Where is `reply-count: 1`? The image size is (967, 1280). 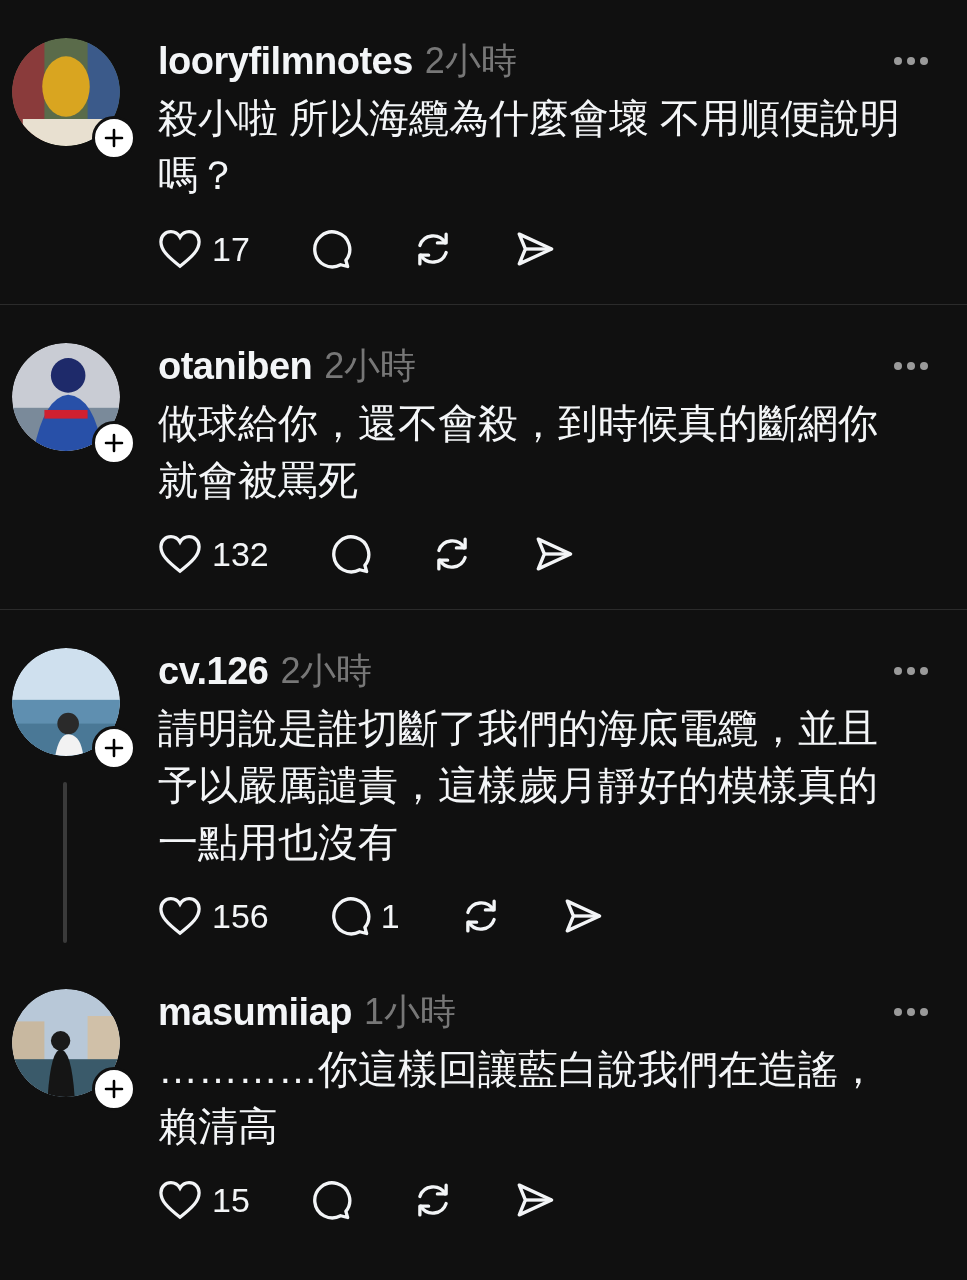 reply-count: 1 is located at coordinates (390, 916).